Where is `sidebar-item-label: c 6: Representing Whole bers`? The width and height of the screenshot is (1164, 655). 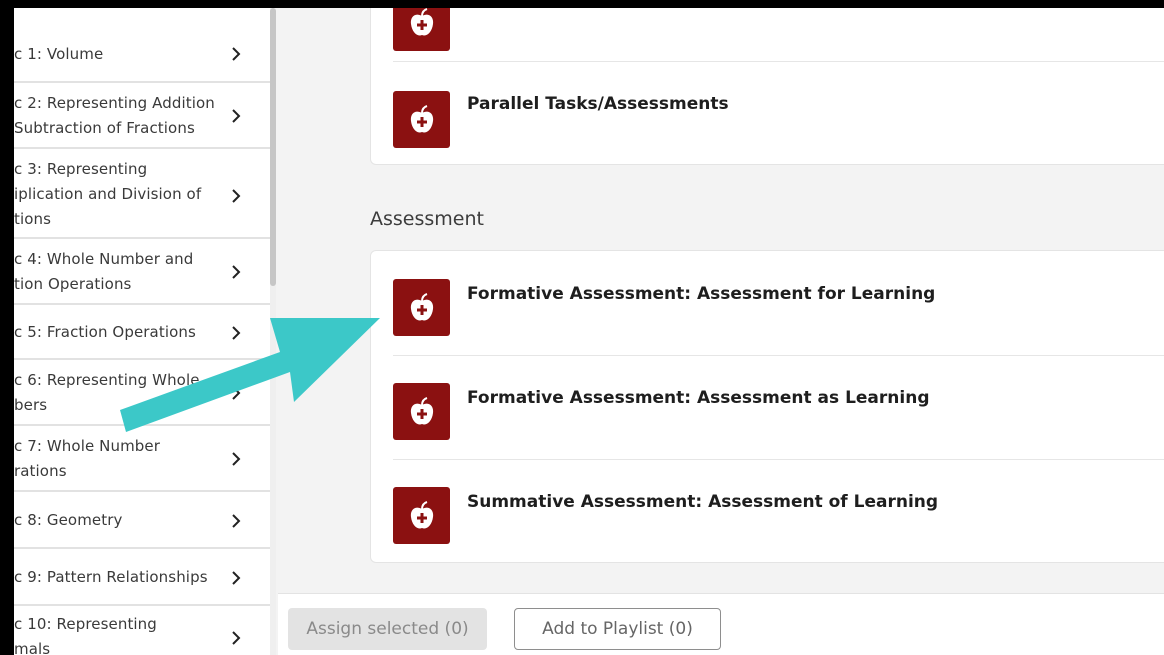
sidebar-item-label: c 6: Representing Whole bers is located at coordinates (107, 392).